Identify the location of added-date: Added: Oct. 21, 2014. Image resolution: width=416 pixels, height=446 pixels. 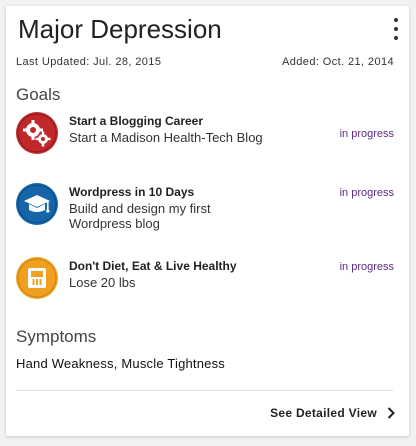
(338, 62).